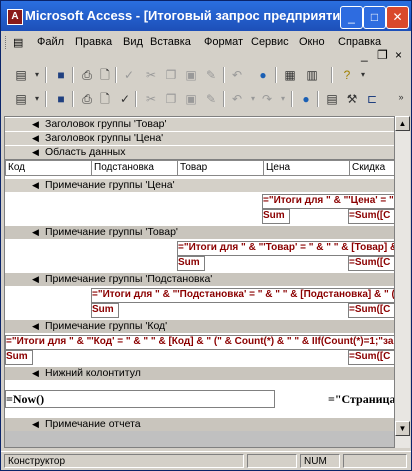 This screenshot has height=471, width=412. I want to click on access-app-icon: A, so click(15, 17).